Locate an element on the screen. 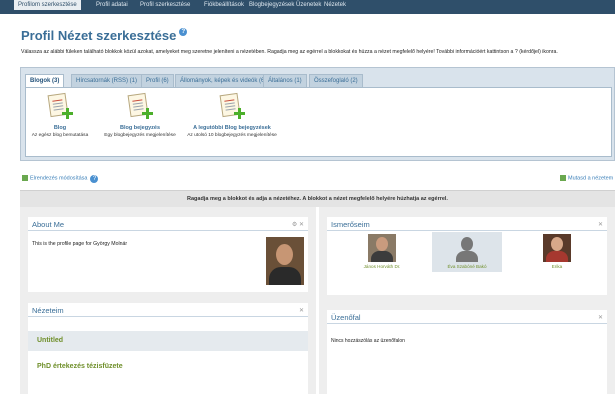  block-header: About Me ⚙ ✕ is located at coordinates (168, 224).